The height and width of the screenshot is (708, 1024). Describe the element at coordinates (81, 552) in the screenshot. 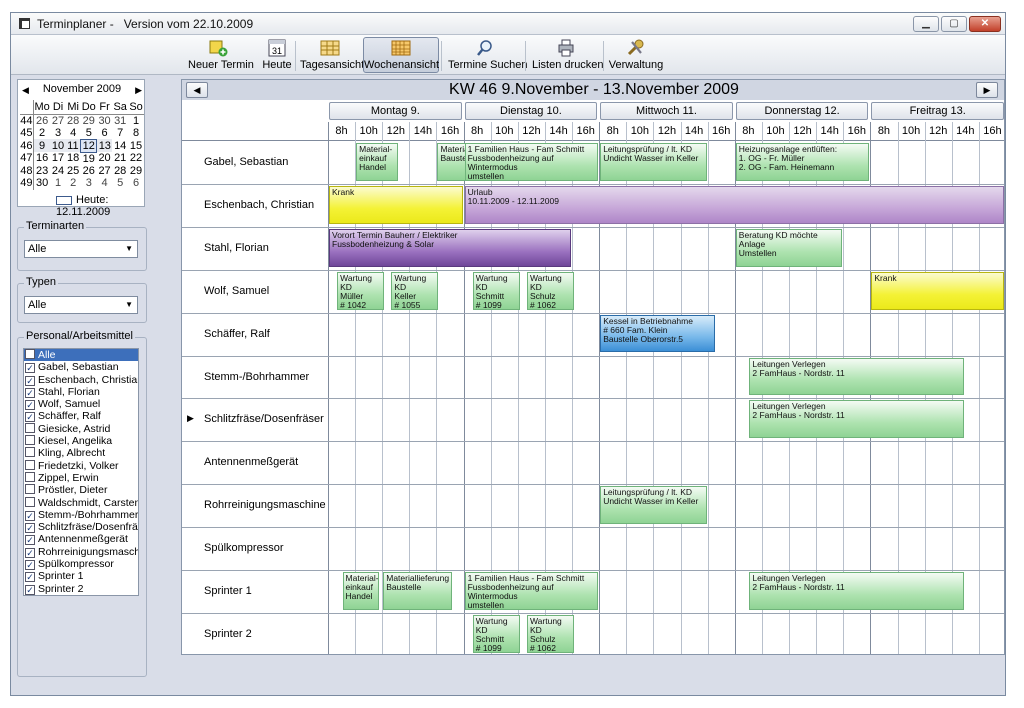

I see `personal-item: Rohrreinigungsmaschin` at that location.